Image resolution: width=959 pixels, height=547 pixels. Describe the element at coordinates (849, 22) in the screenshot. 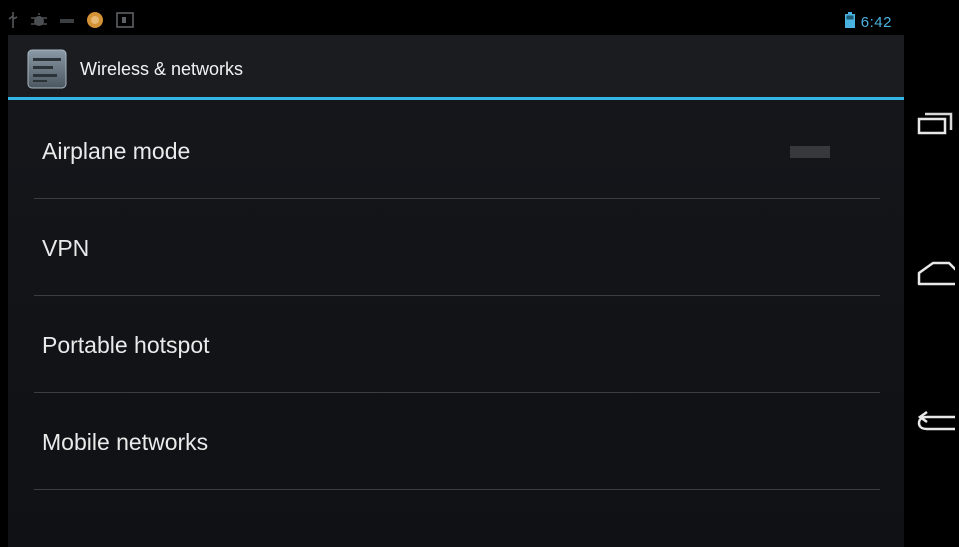

I see `battery-icon` at that location.